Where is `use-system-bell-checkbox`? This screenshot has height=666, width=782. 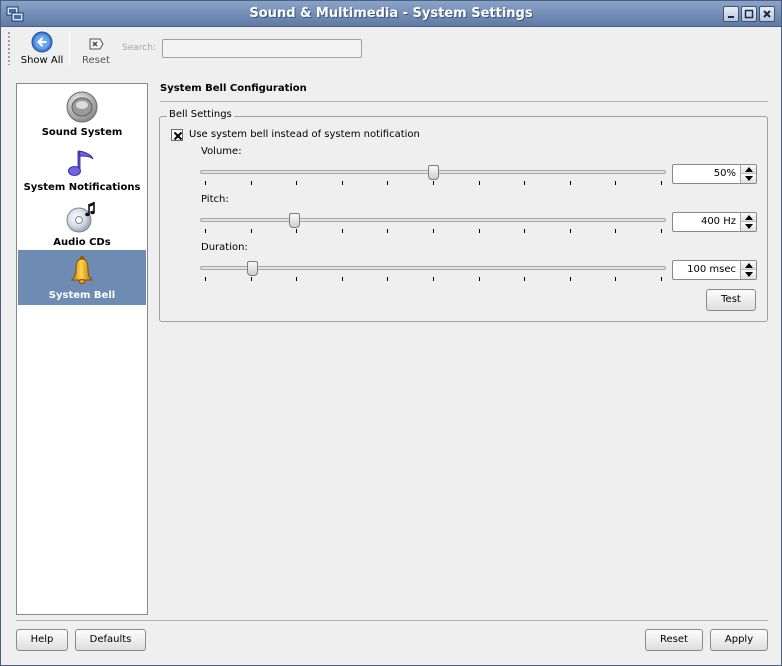 use-system-bell-checkbox is located at coordinates (177, 135).